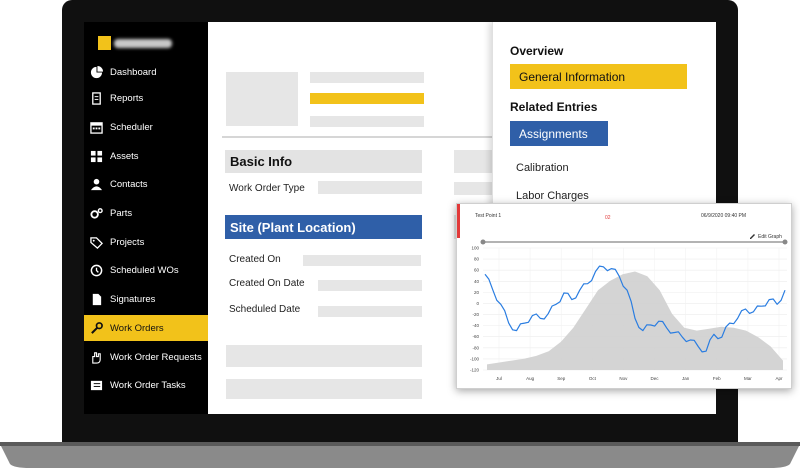 Image resolution: width=800 pixels, height=468 pixels. Describe the element at coordinates (129, 184) in the screenshot. I see `sidebar-item-label: Contacts` at that location.